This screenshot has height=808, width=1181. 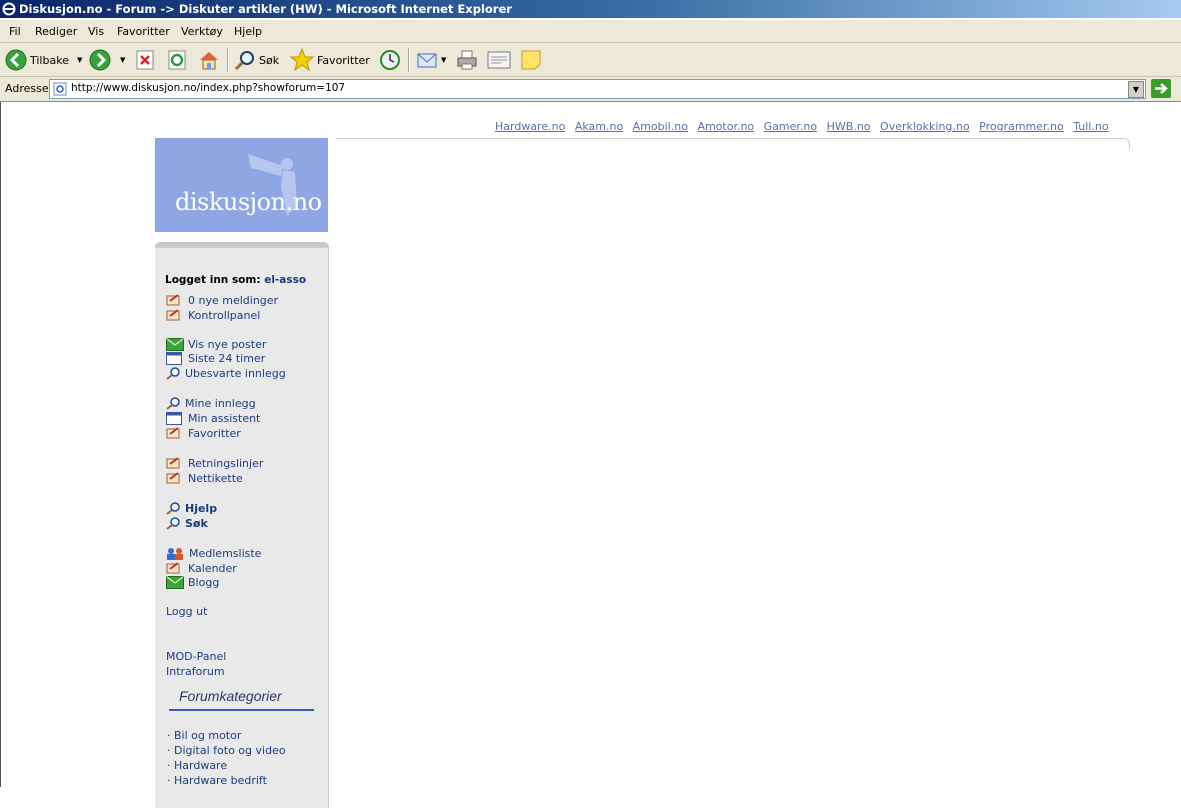 I want to click on sidebar-item-hjelp: Hjelp, so click(x=191, y=508).